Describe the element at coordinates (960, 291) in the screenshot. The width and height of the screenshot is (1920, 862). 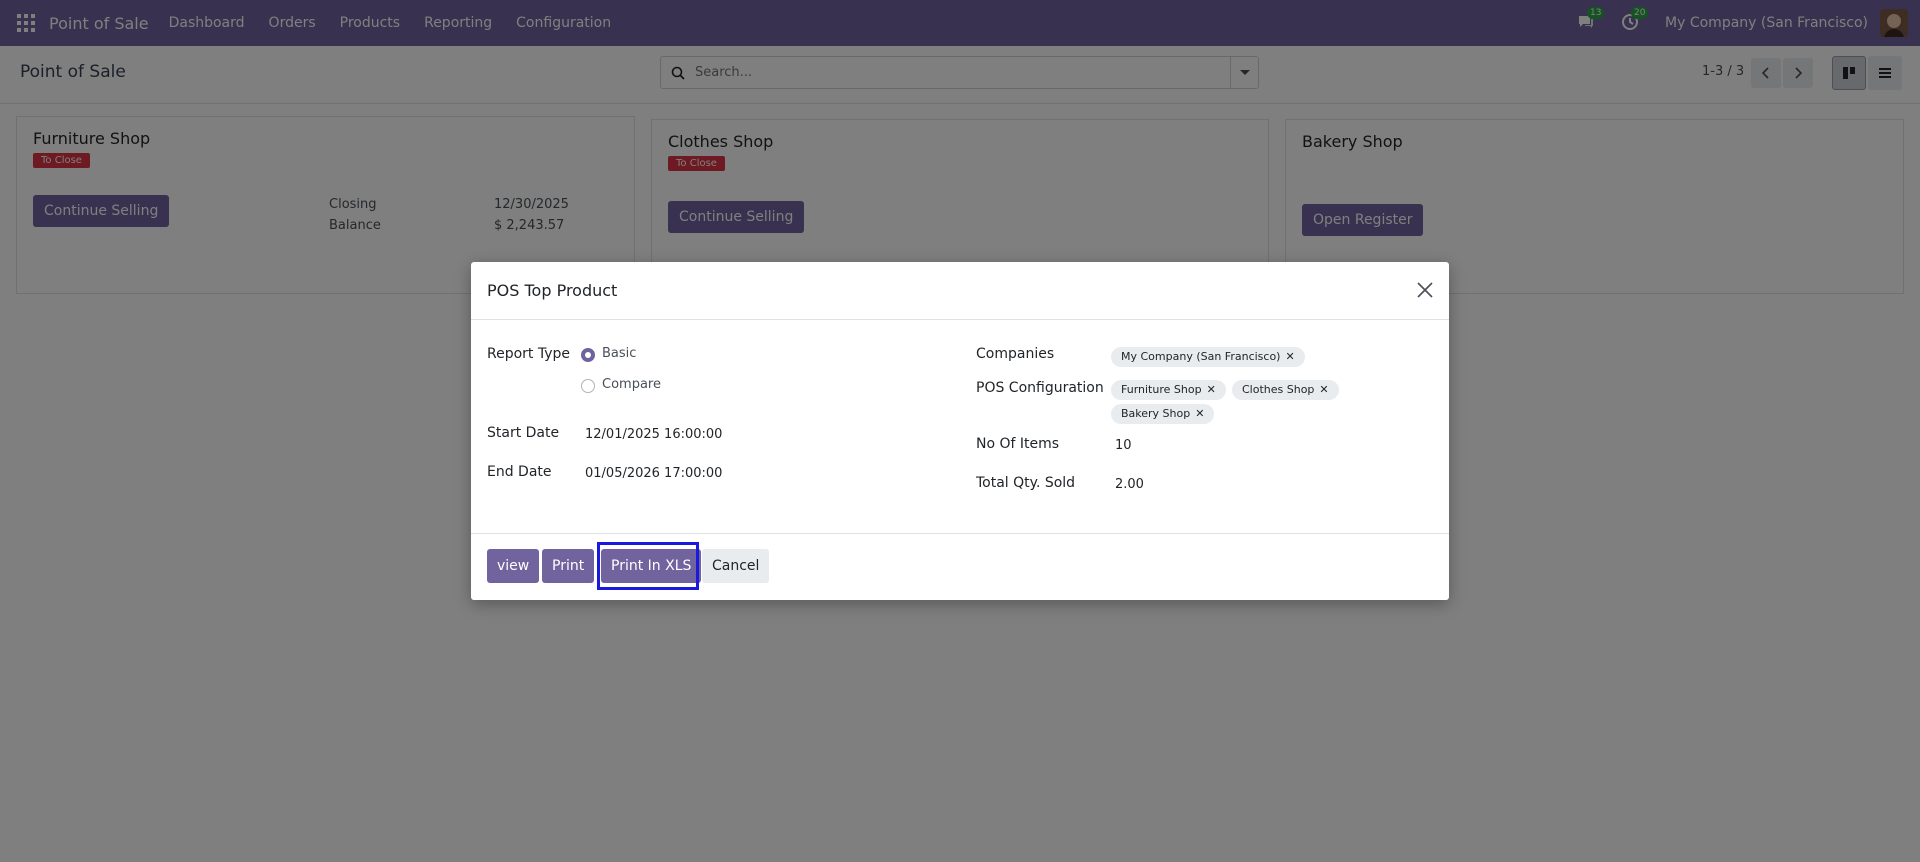
I see `modal-header: POS Top Product` at that location.